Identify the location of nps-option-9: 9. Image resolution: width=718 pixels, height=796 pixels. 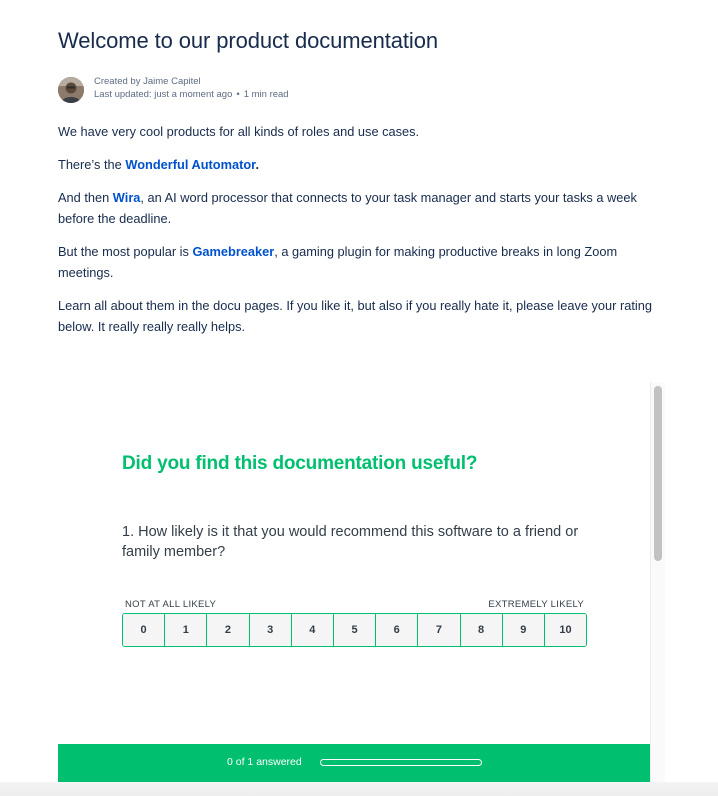
(523, 630).